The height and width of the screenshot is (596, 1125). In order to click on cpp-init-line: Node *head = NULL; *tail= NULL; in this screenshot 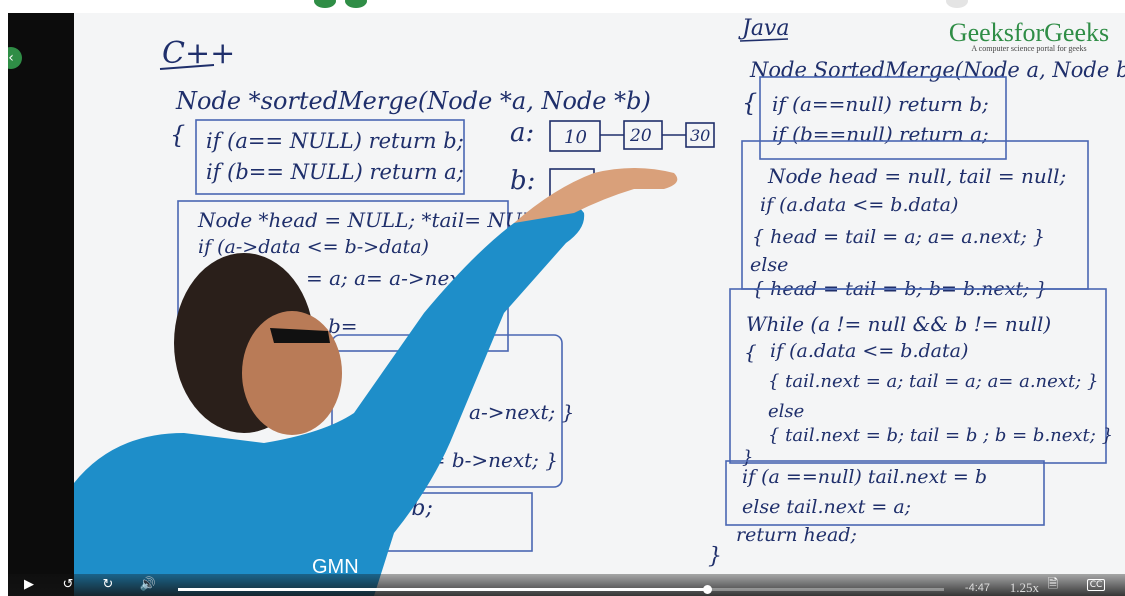, I will do `click(376, 220)`.